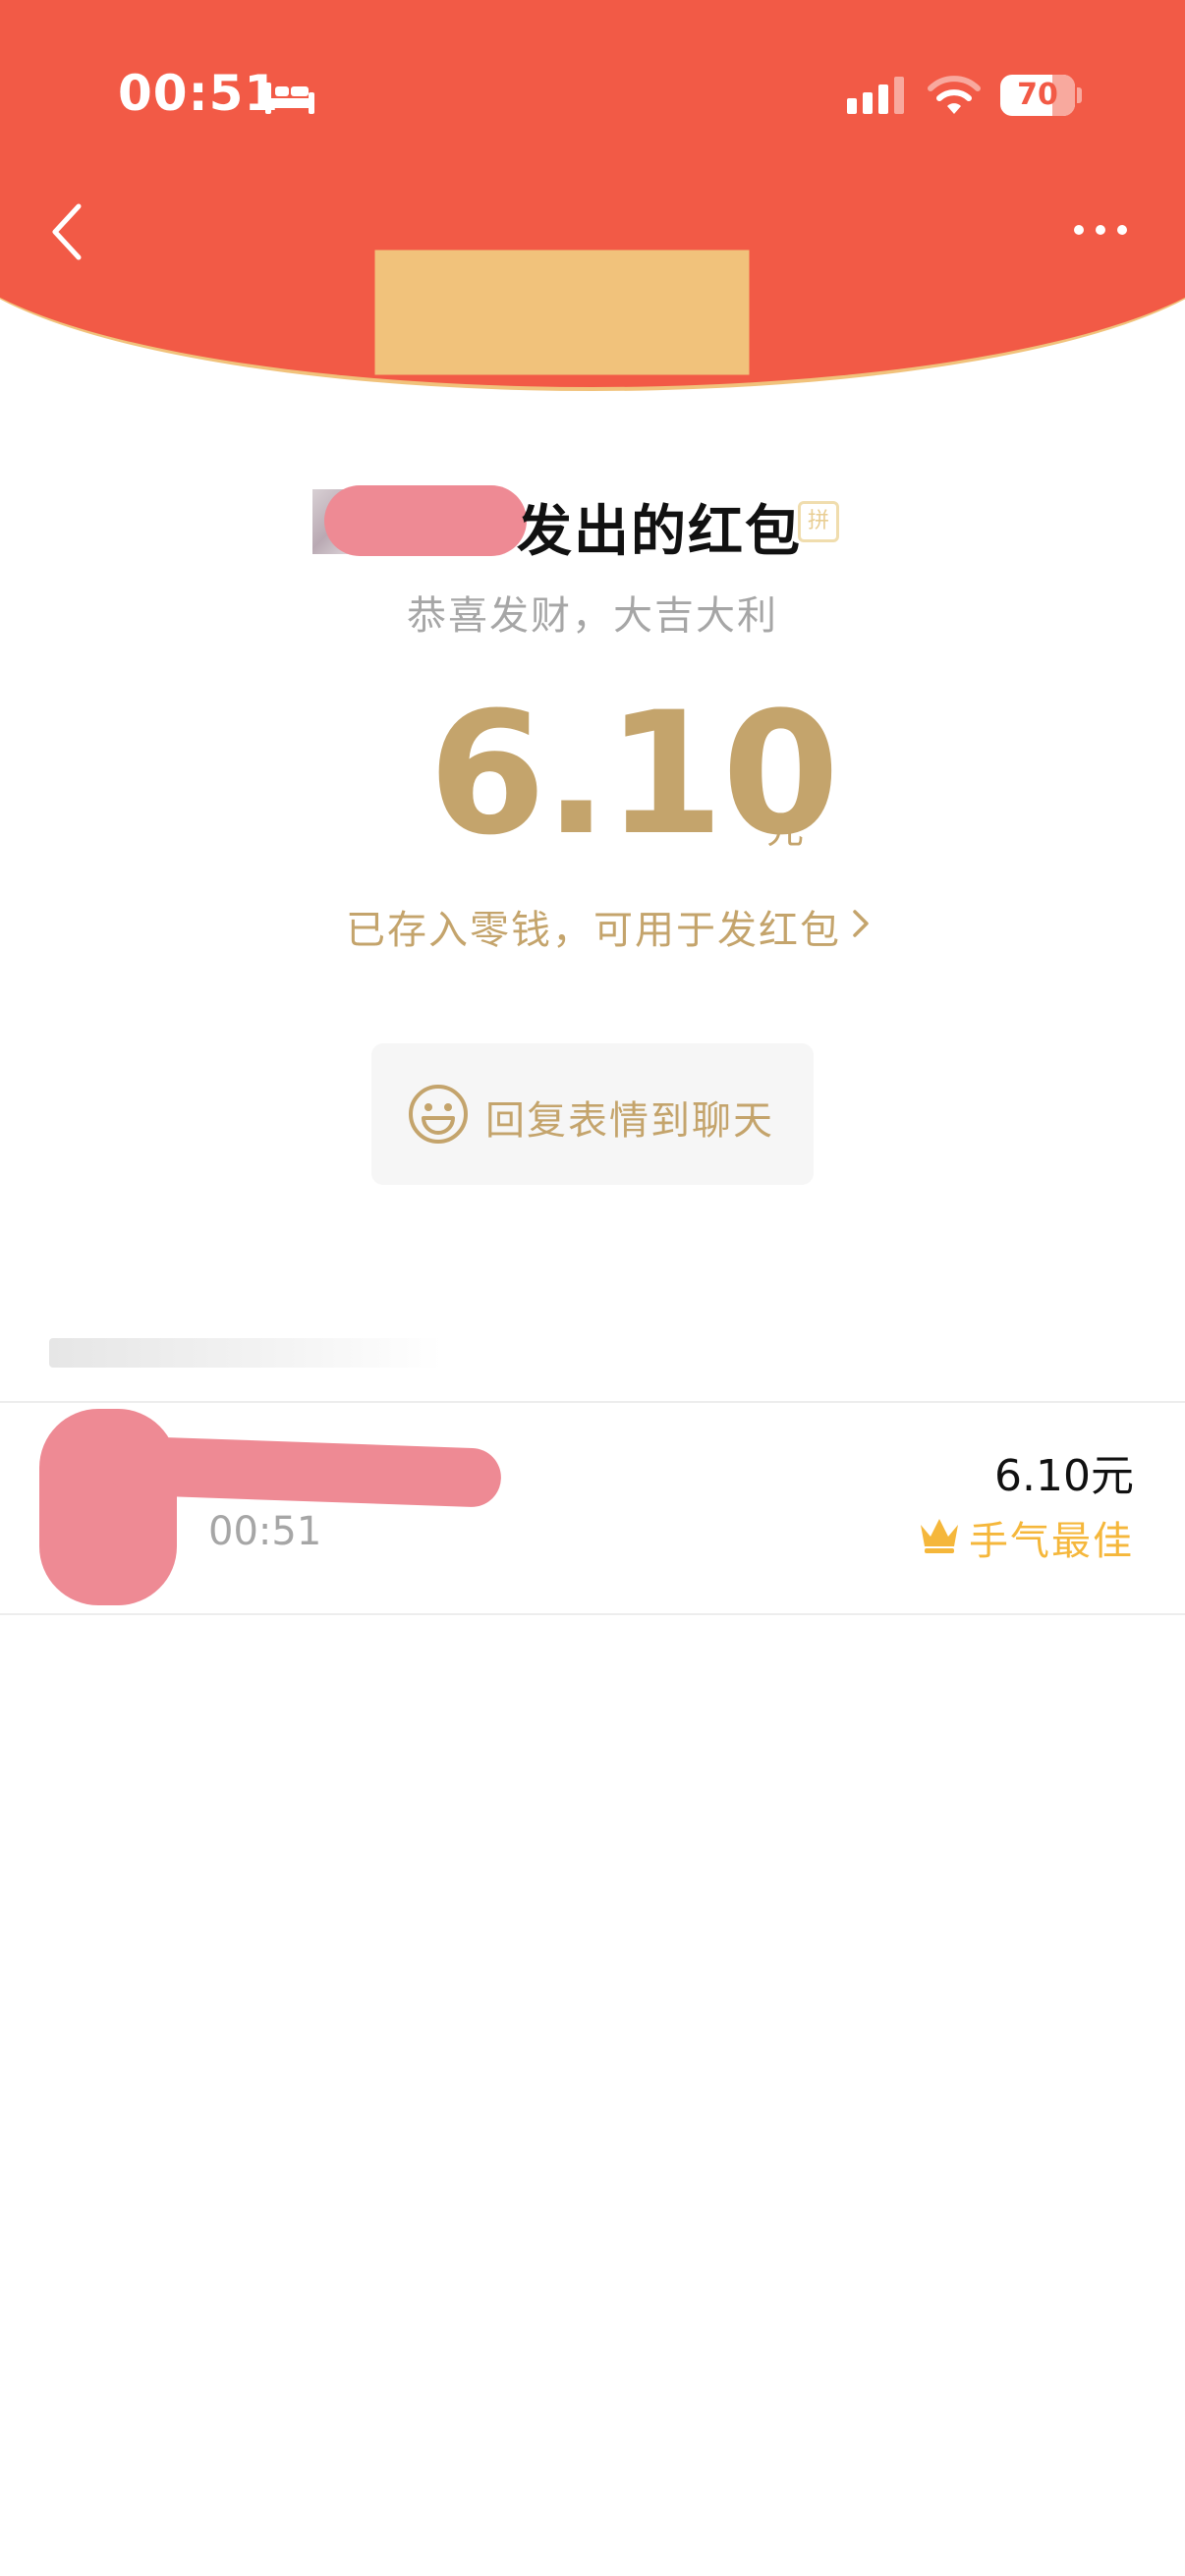 The image size is (1185, 2576). I want to click on sender-title: 发出的红包, so click(660, 532).